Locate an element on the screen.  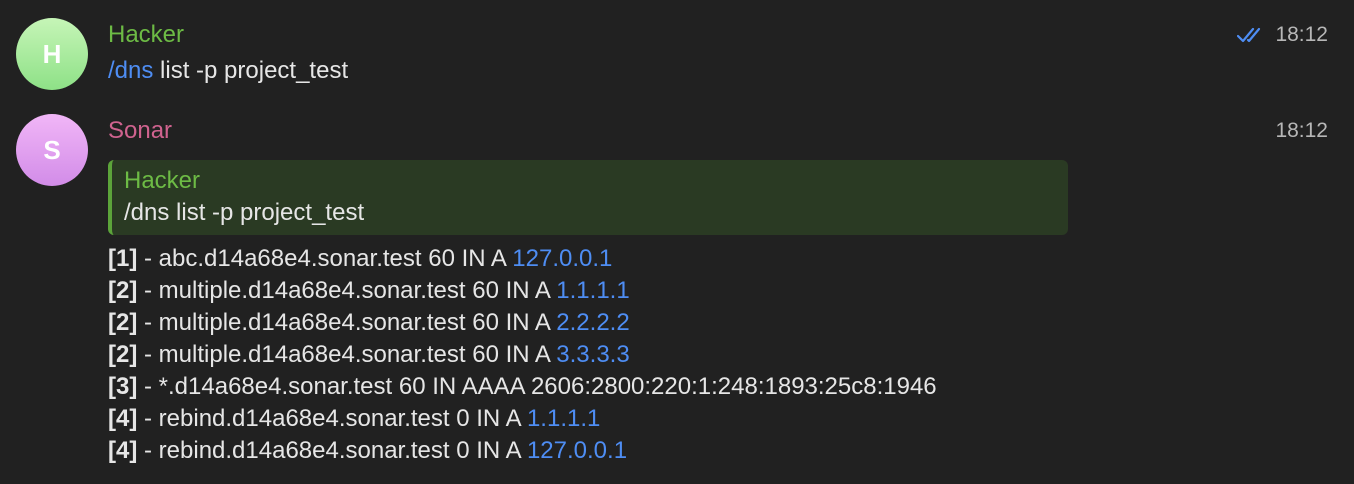
avatar-hacker: H is located at coordinates (52, 54).